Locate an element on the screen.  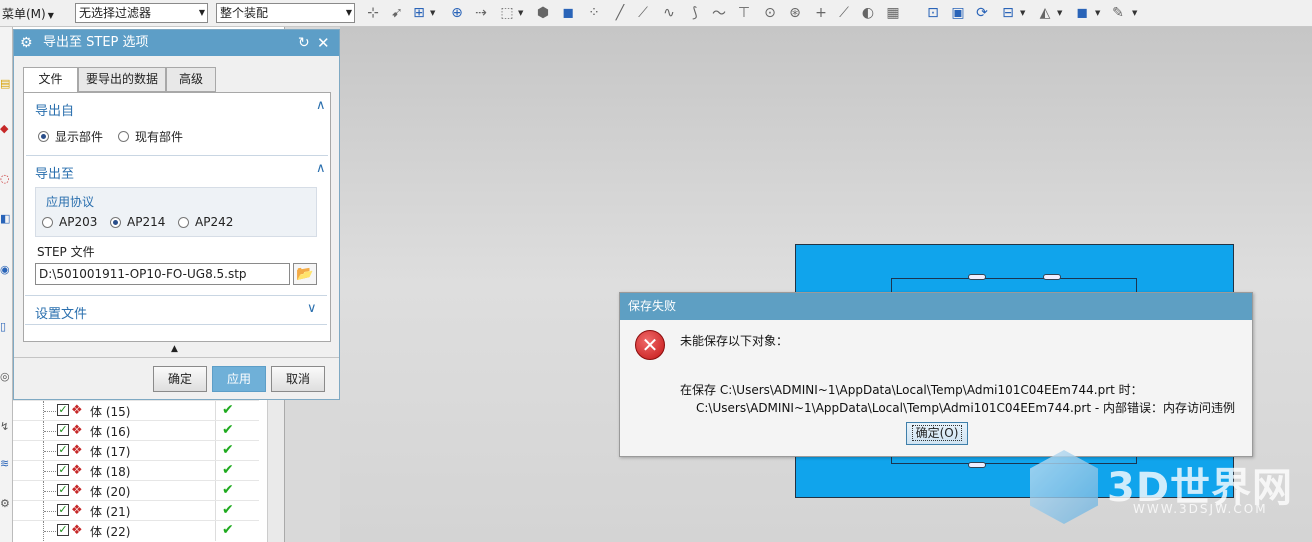
tab-label: 文件 is located at coordinates (50, 79).